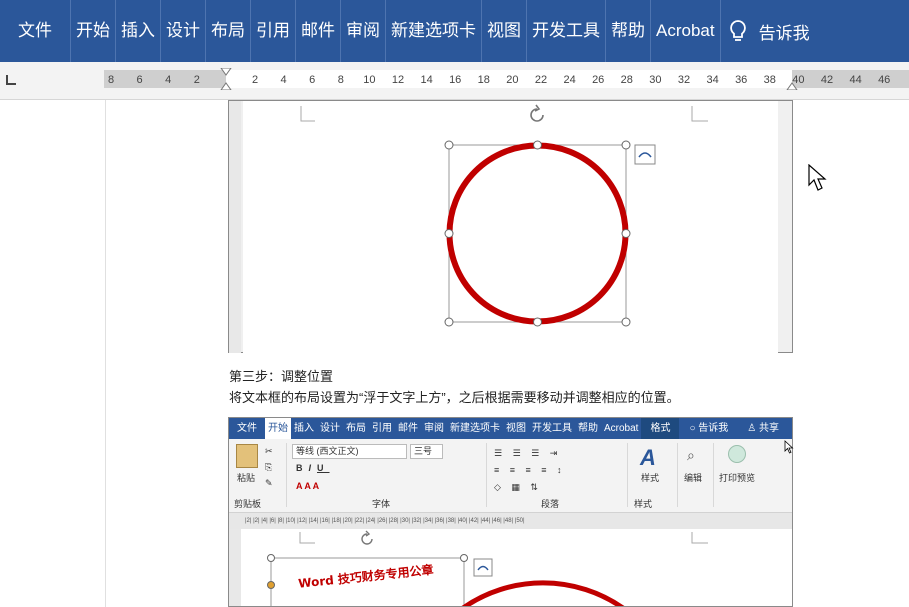 This screenshot has height=607, width=909. Describe the element at coordinates (307, 486) in the screenshot. I see `font-color-buttons: A A A` at that location.